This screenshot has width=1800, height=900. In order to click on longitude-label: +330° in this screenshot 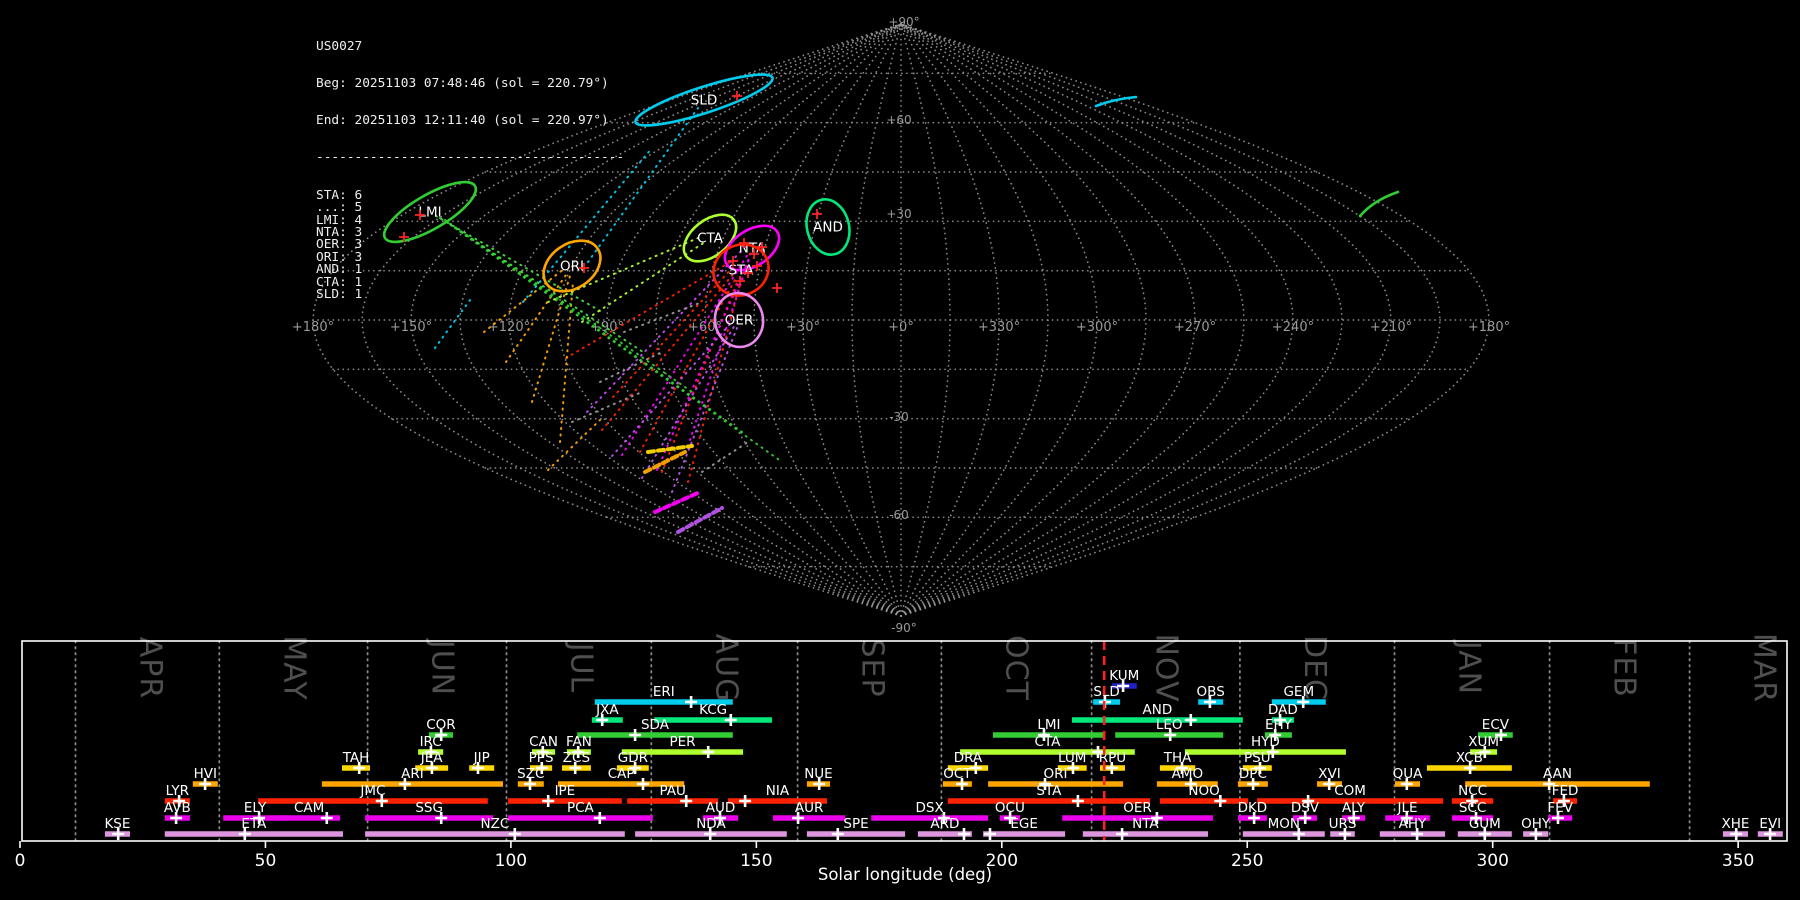, I will do `click(999, 327)`.